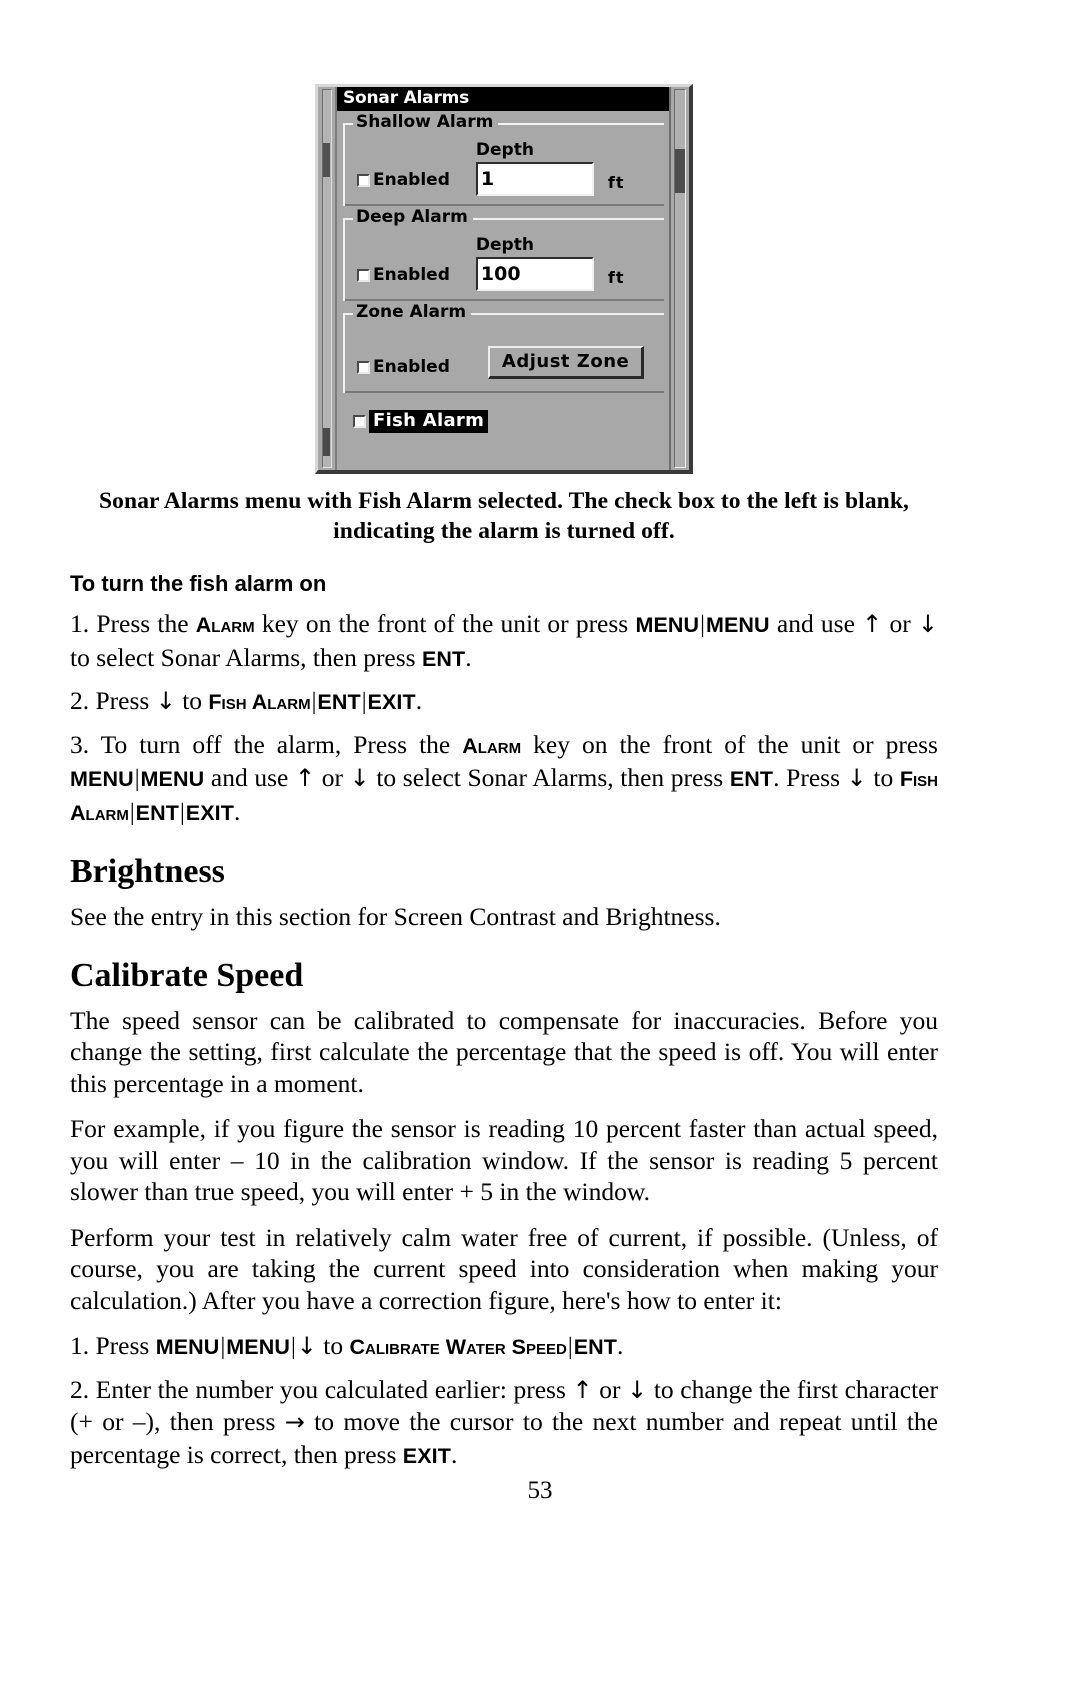  What do you see at coordinates (419, 700) in the screenshot?
I see `step2-text-3: .` at bounding box center [419, 700].